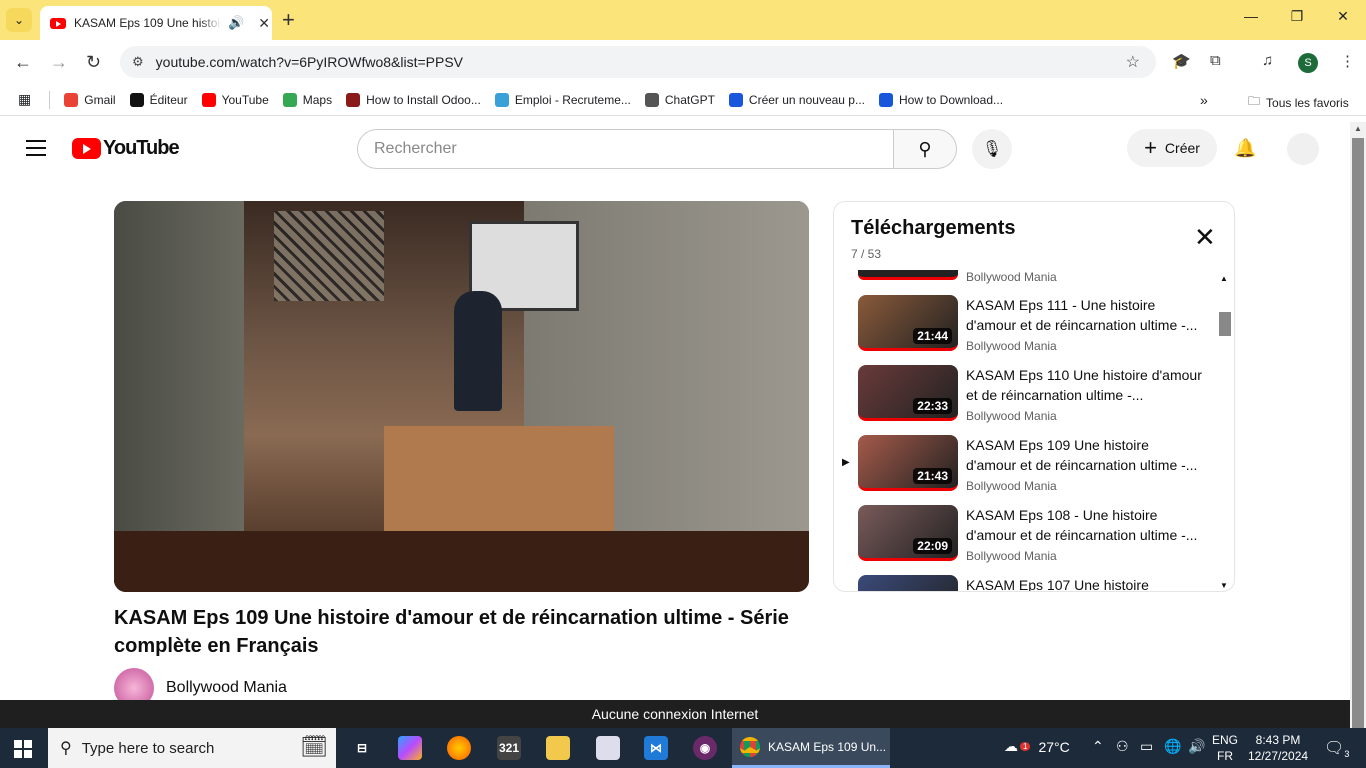  What do you see at coordinates (362, 748) in the screenshot?
I see `task-view-icon: ⊟` at bounding box center [362, 748].